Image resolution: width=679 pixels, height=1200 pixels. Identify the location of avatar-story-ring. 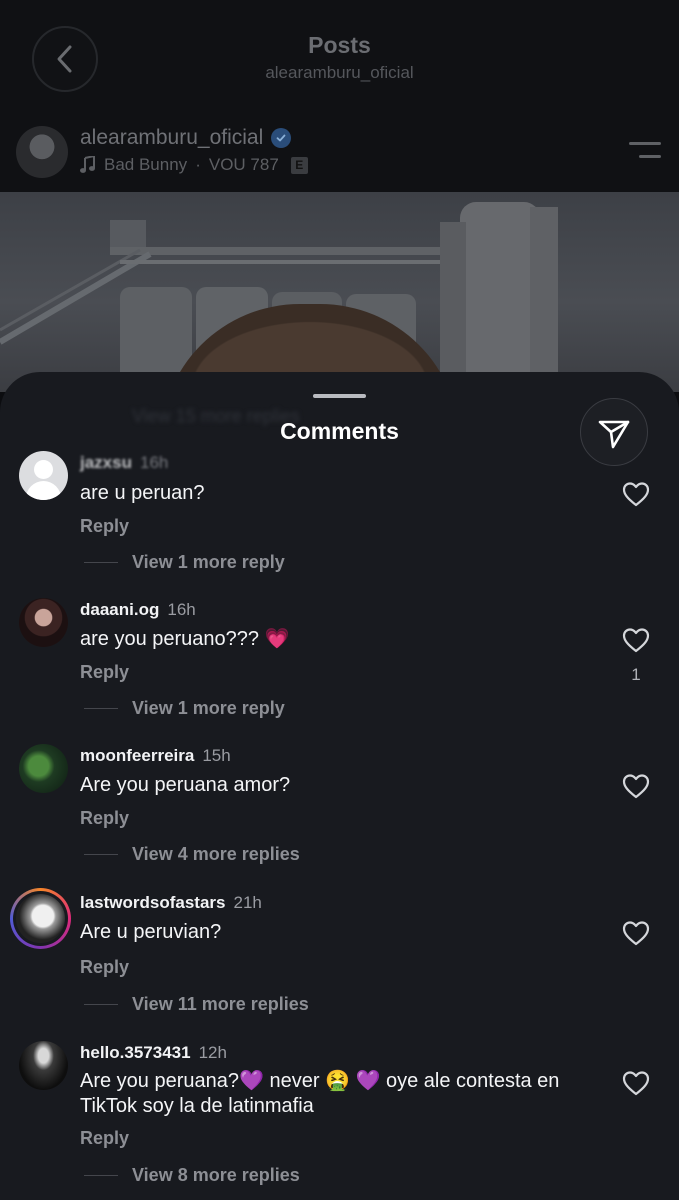
(40, 918).